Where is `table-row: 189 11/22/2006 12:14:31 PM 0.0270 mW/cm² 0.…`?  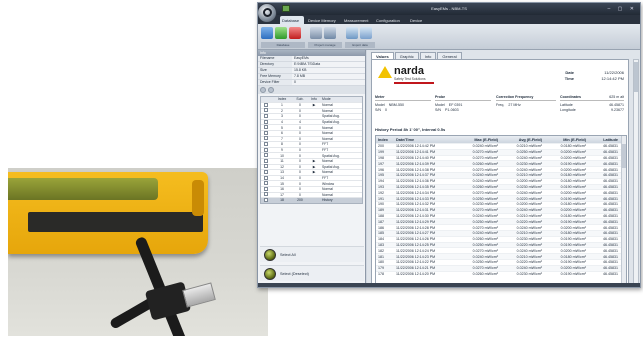
table-row: 189 11/22/2006 12:14:31 PM 0.0270 mW/cm² 0.… is located at coordinates (501, 209).